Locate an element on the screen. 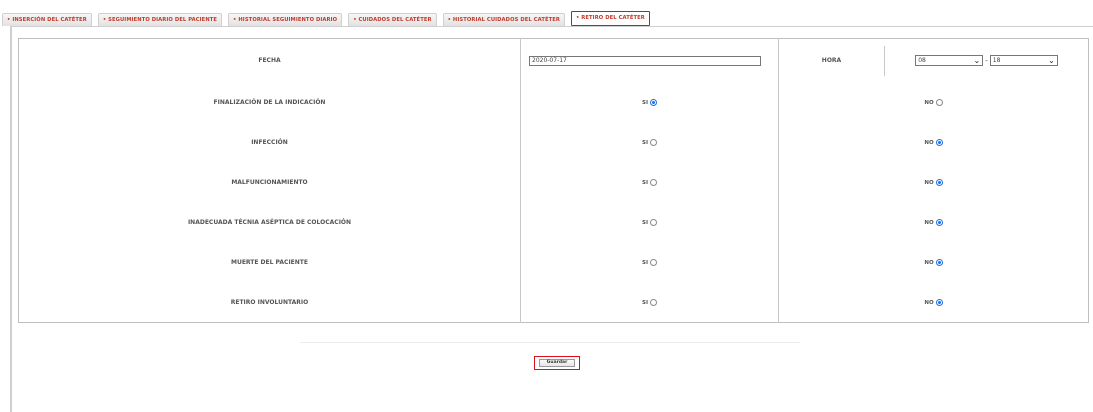 This screenshot has height=412, width=1093. question-label: RETIRO INVOLUNTARIO is located at coordinates (269, 302).